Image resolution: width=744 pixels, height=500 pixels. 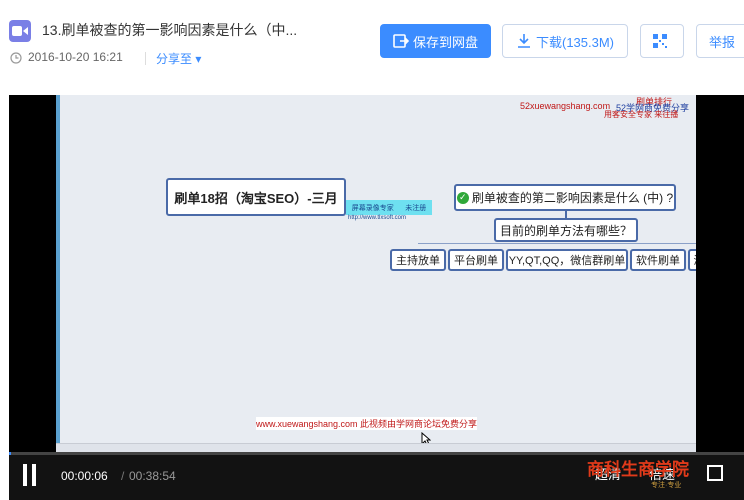 I want to click on mindmap-leaf-node: 主持放单, so click(x=418, y=260).